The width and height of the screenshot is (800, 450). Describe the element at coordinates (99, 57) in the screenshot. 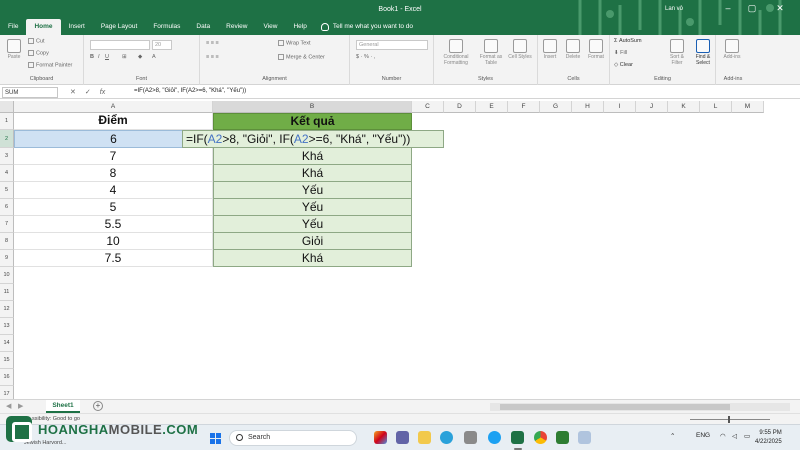

I see `italic-button: I` at that location.